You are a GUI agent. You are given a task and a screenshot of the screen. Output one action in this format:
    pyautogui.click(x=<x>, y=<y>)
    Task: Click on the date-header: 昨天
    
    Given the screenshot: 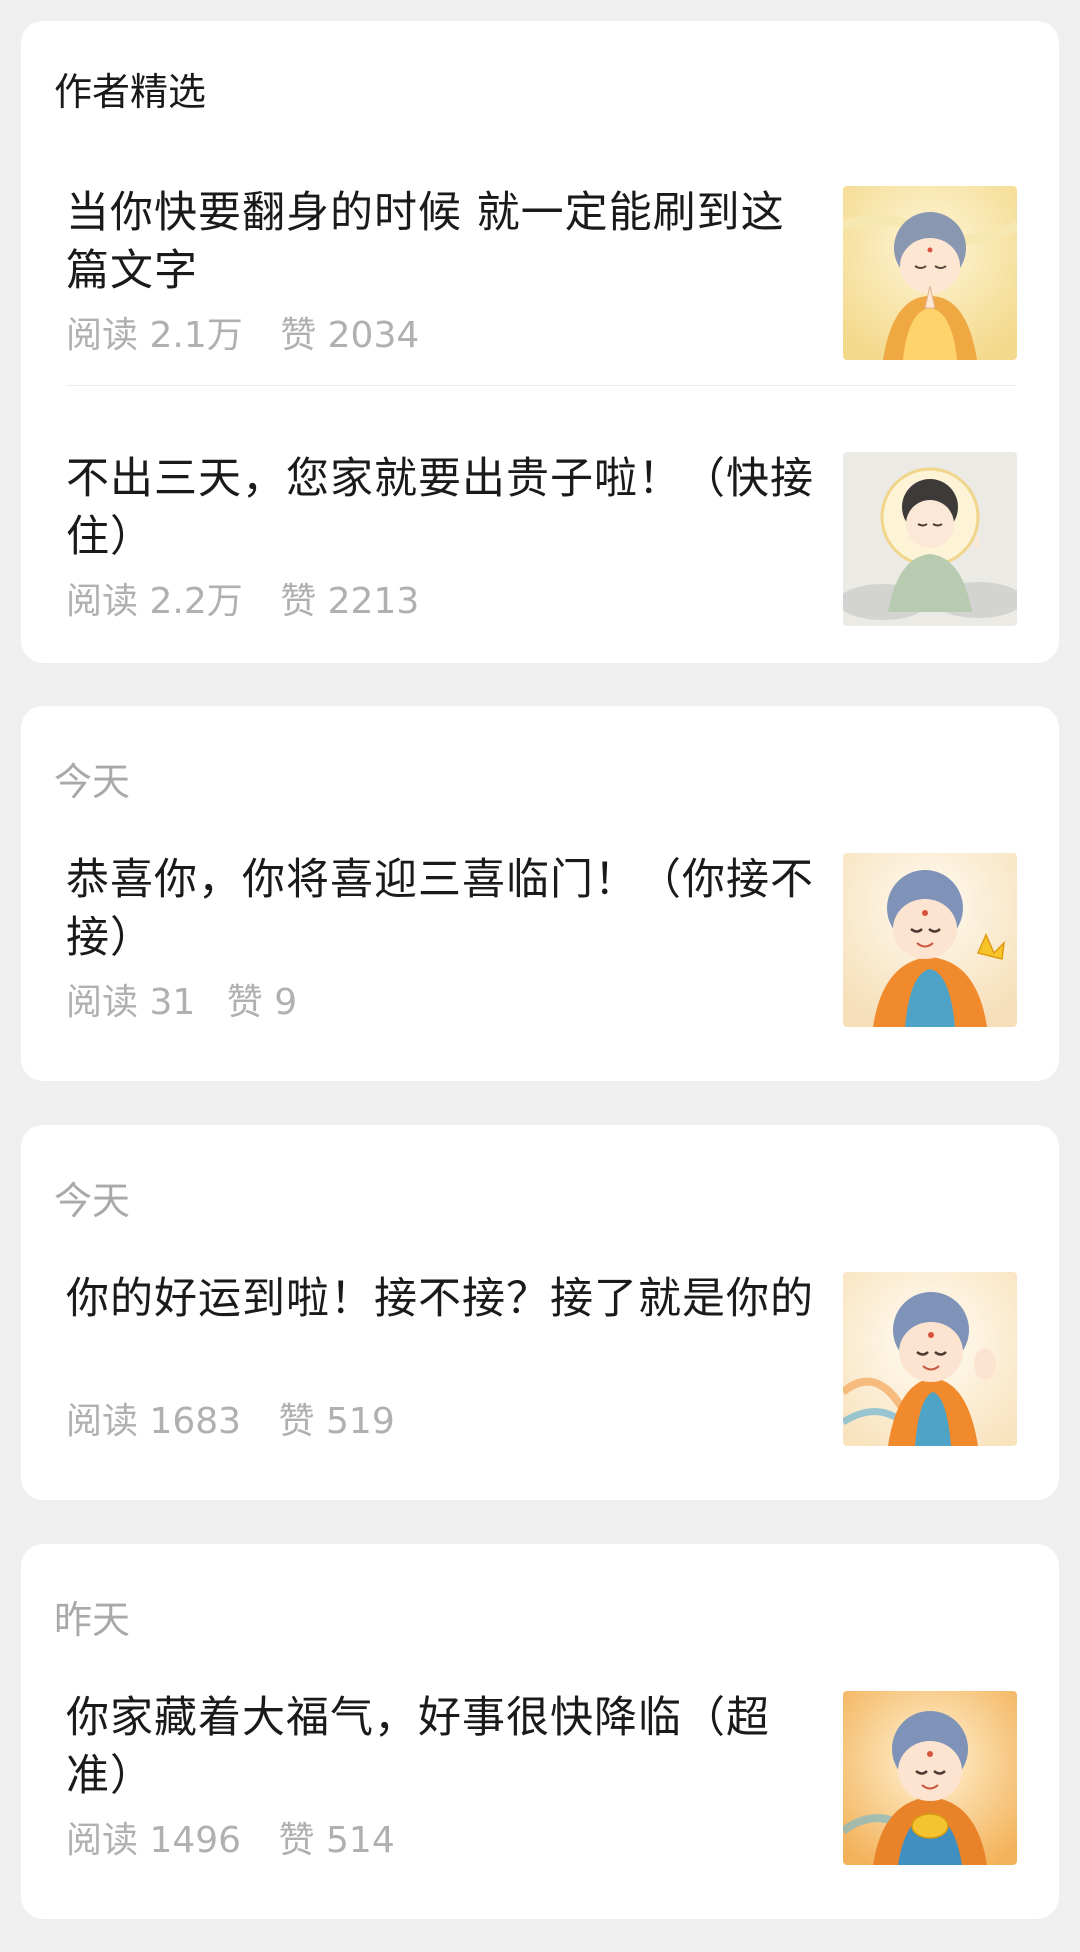 What is the action you would take?
    pyautogui.click(x=92, y=1620)
    